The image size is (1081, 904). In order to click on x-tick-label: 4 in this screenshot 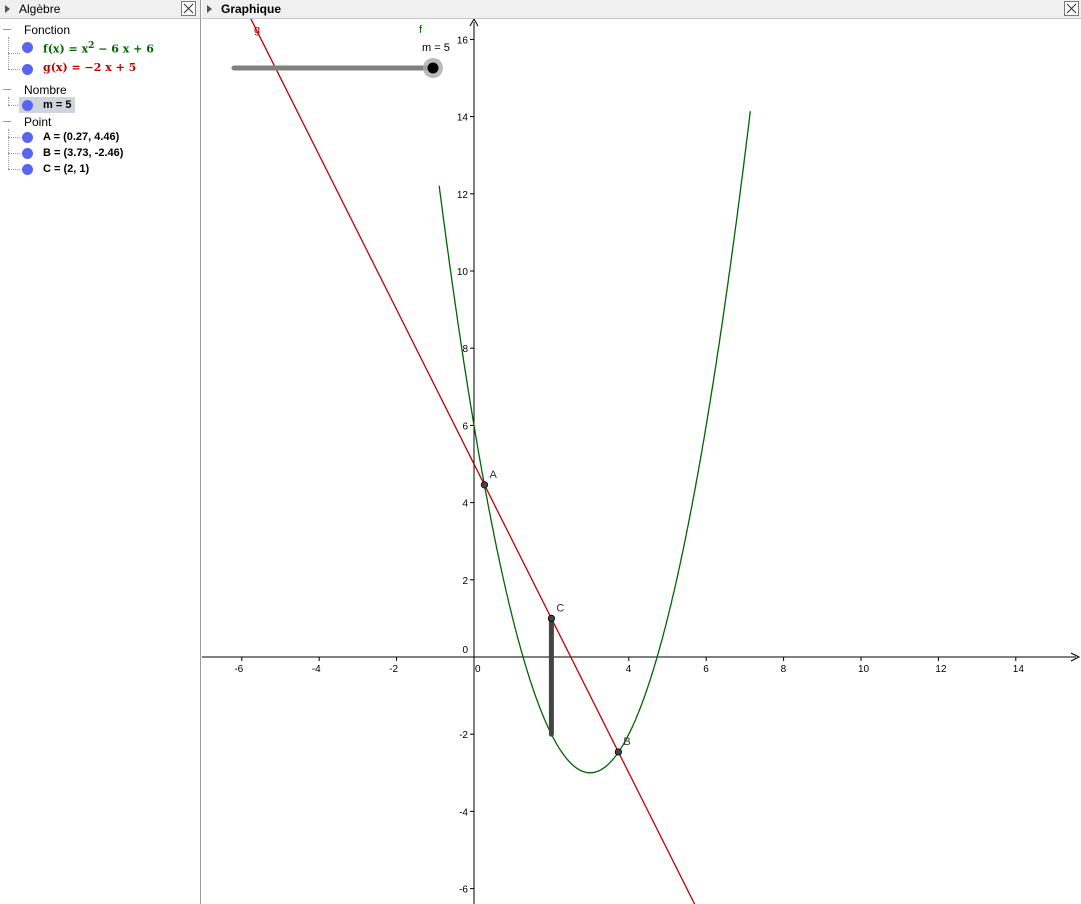, I will do `click(629, 669)`.